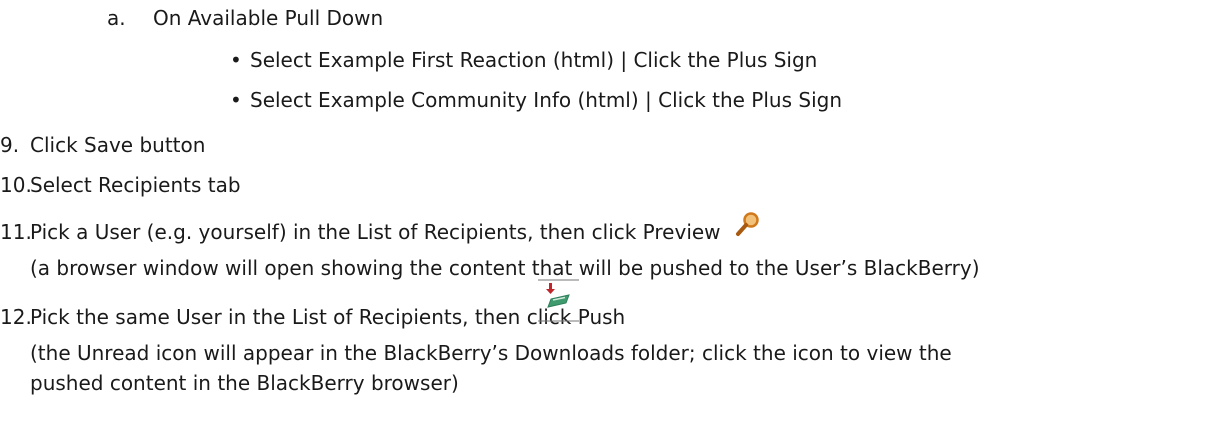 The image size is (1210, 445). I want to click on step-a: a. On Available Pull Down, so click(245, 18).